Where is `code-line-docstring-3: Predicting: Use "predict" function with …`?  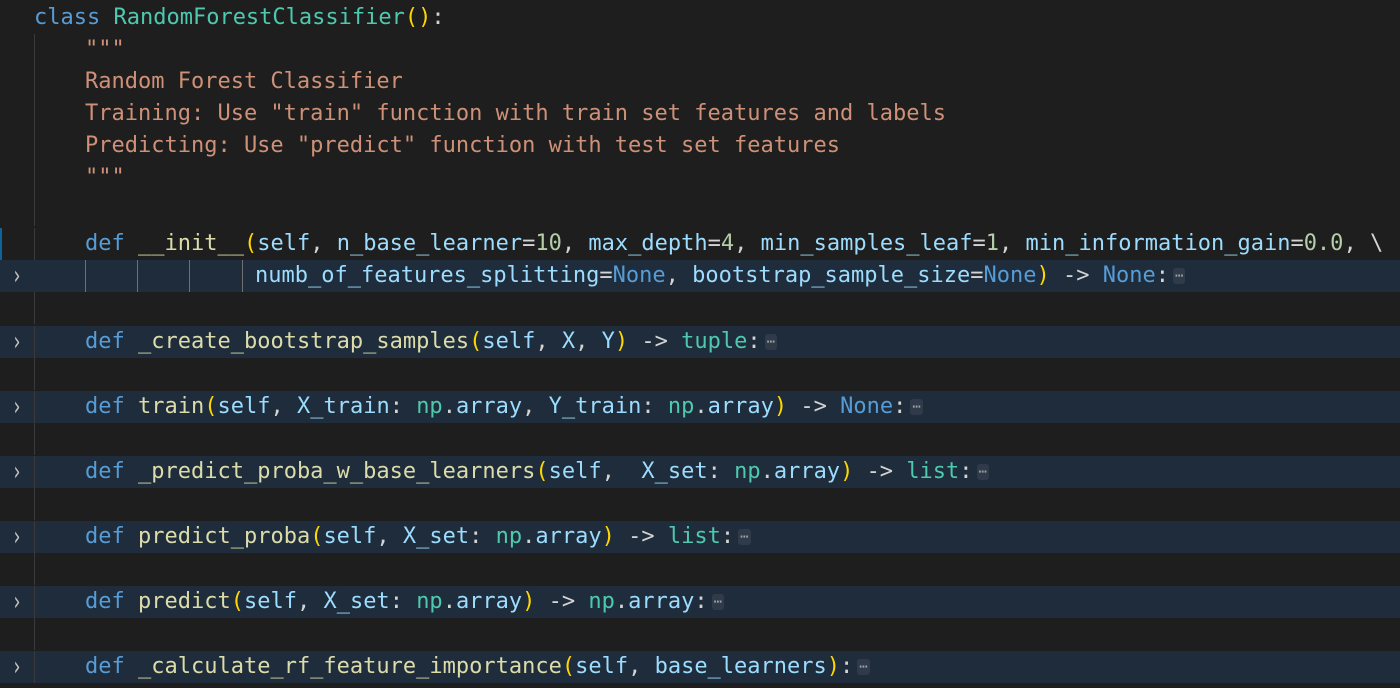
code-line-docstring-3: Predicting: Use "predict" function with … is located at coordinates (700, 146).